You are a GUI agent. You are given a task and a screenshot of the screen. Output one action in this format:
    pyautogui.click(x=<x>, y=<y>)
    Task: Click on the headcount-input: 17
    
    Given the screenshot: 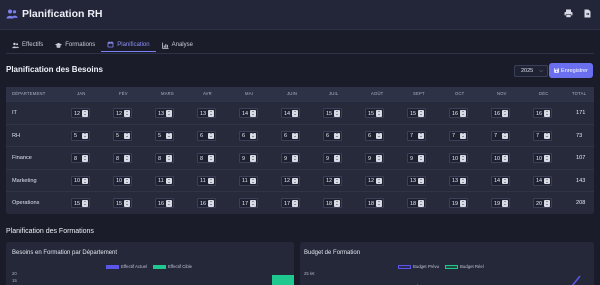 What is the action you would take?
    pyautogui.click(x=290, y=203)
    